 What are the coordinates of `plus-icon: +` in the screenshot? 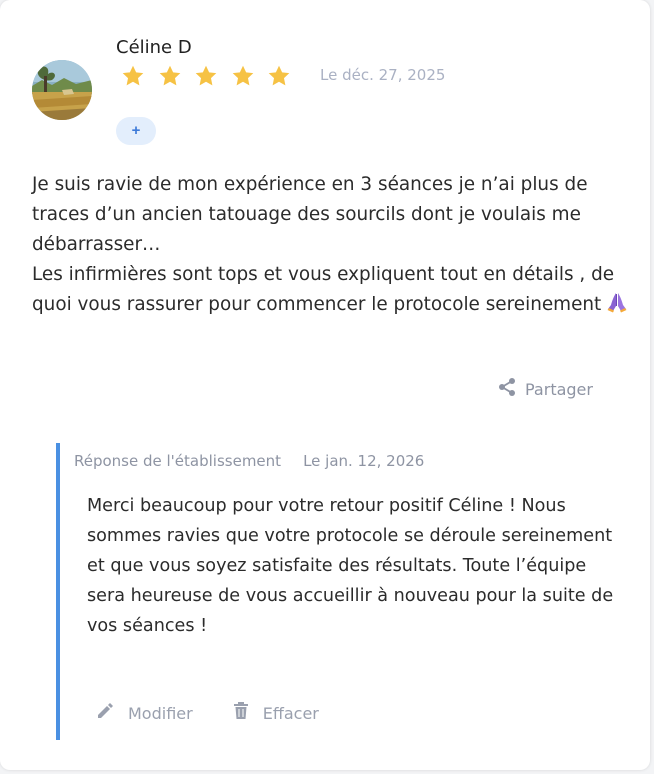 It's located at (136, 130).